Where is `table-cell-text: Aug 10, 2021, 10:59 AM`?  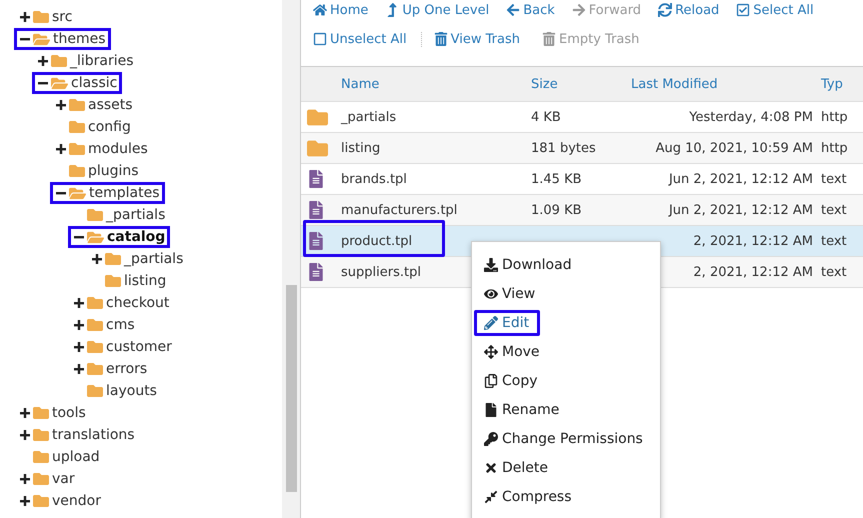
table-cell-text: Aug 10, 2021, 10:59 AM is located at coordinates (735, 148).